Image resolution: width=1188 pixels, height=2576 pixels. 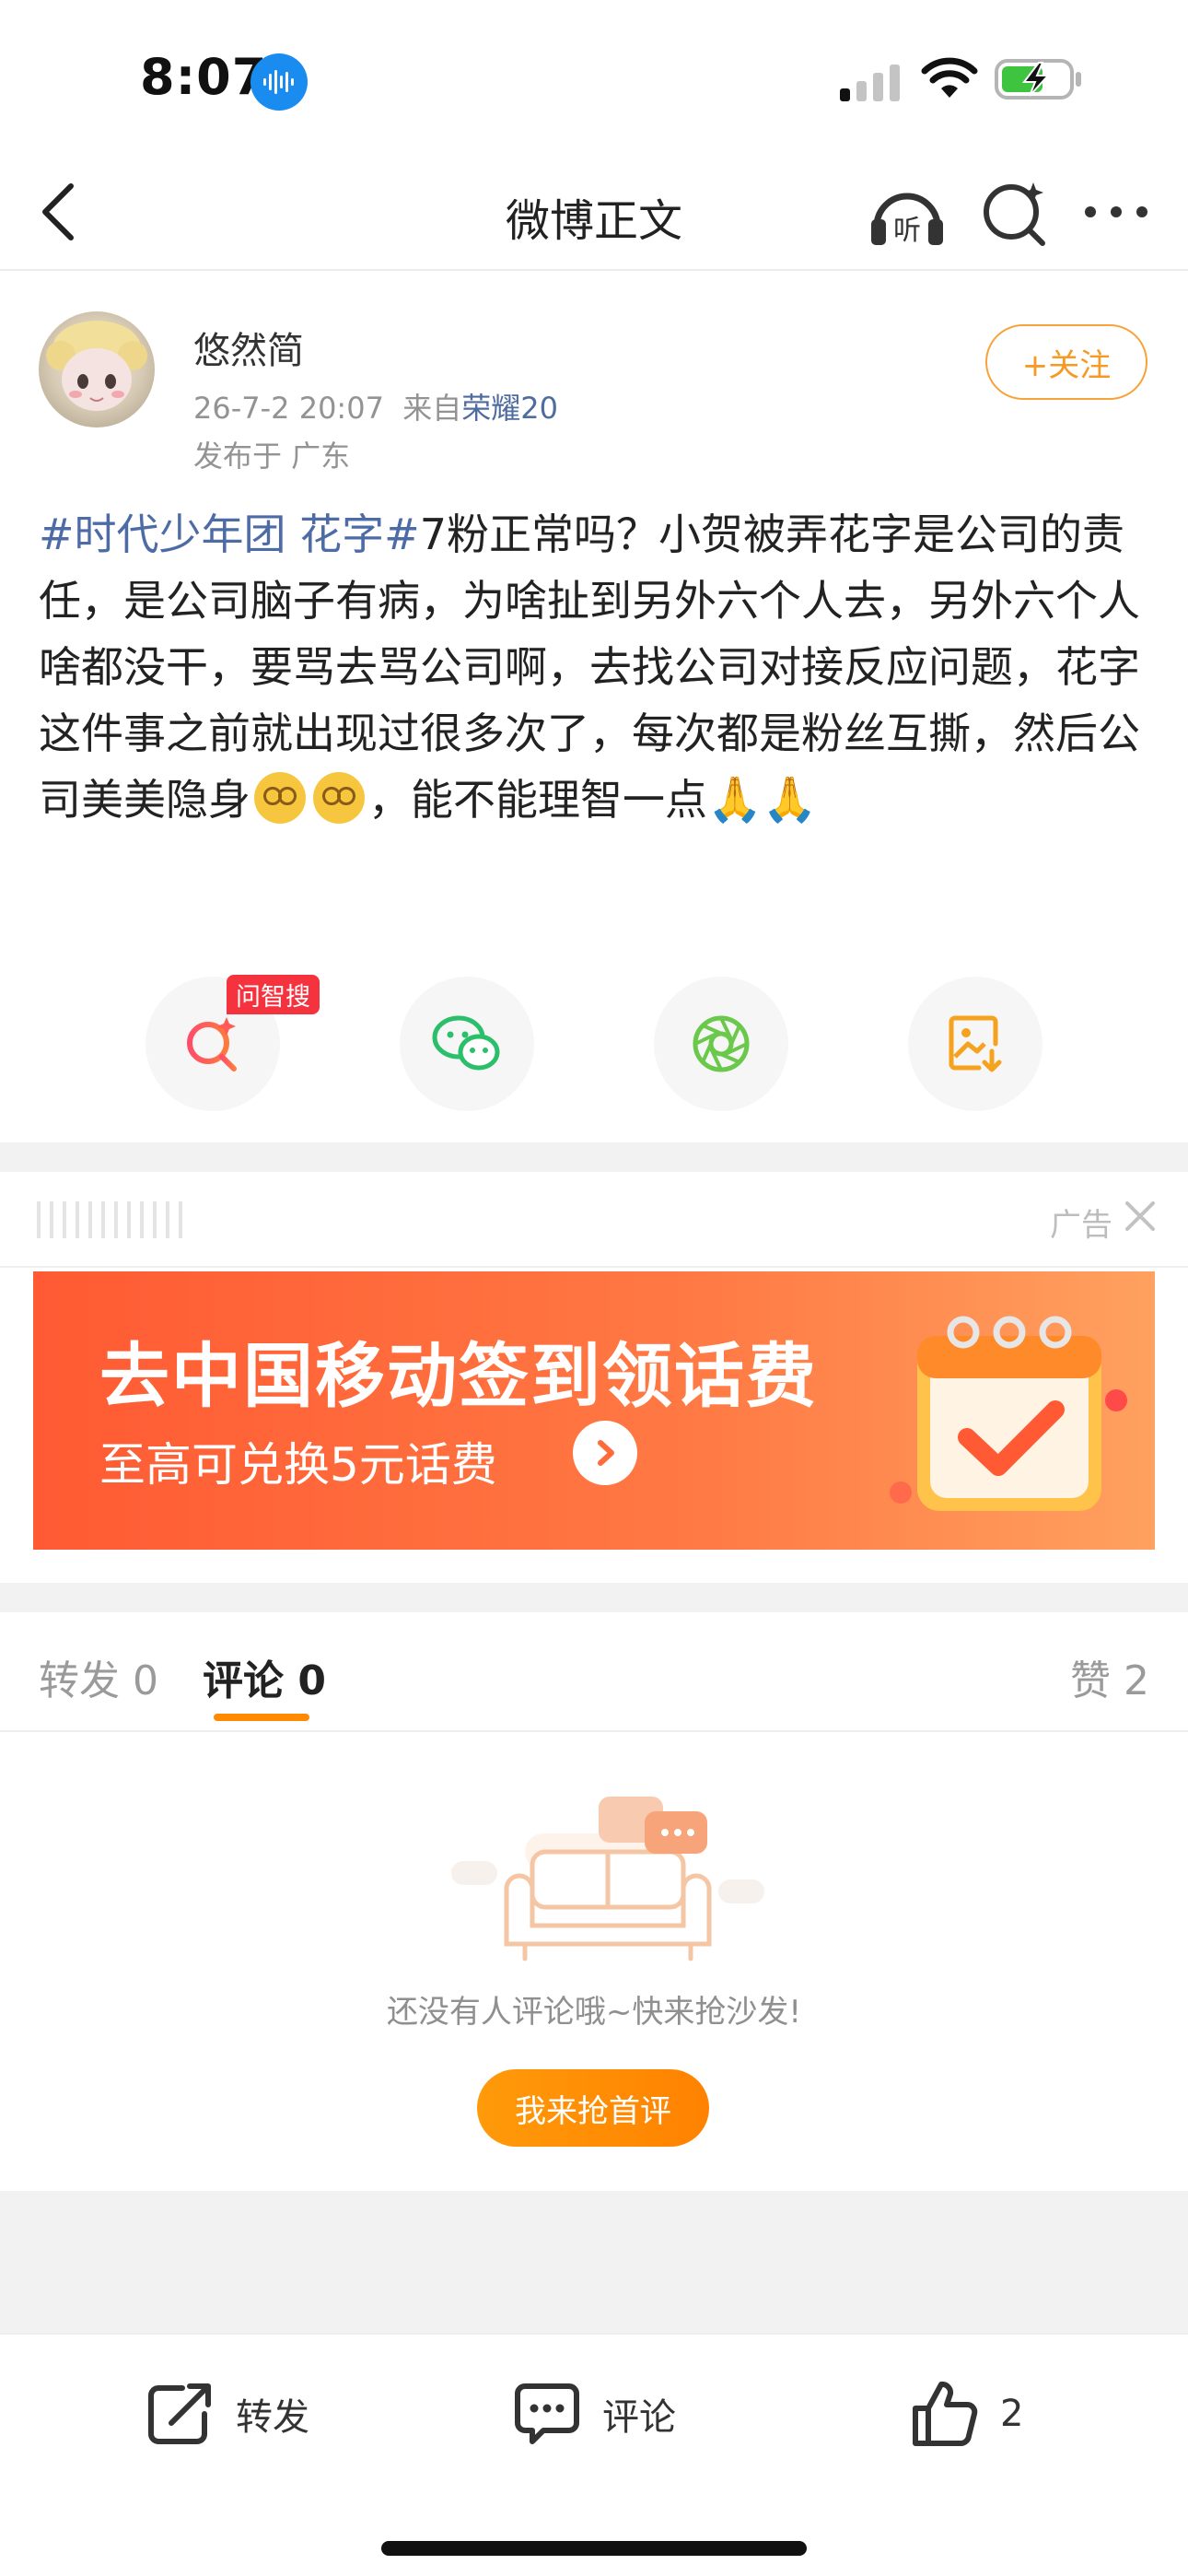 What do you see at coordinates (298, 1465) in the screenshot?
I see `ad-subtitle: 至高可兑换5元话费` at bounding box center [298, 1465].